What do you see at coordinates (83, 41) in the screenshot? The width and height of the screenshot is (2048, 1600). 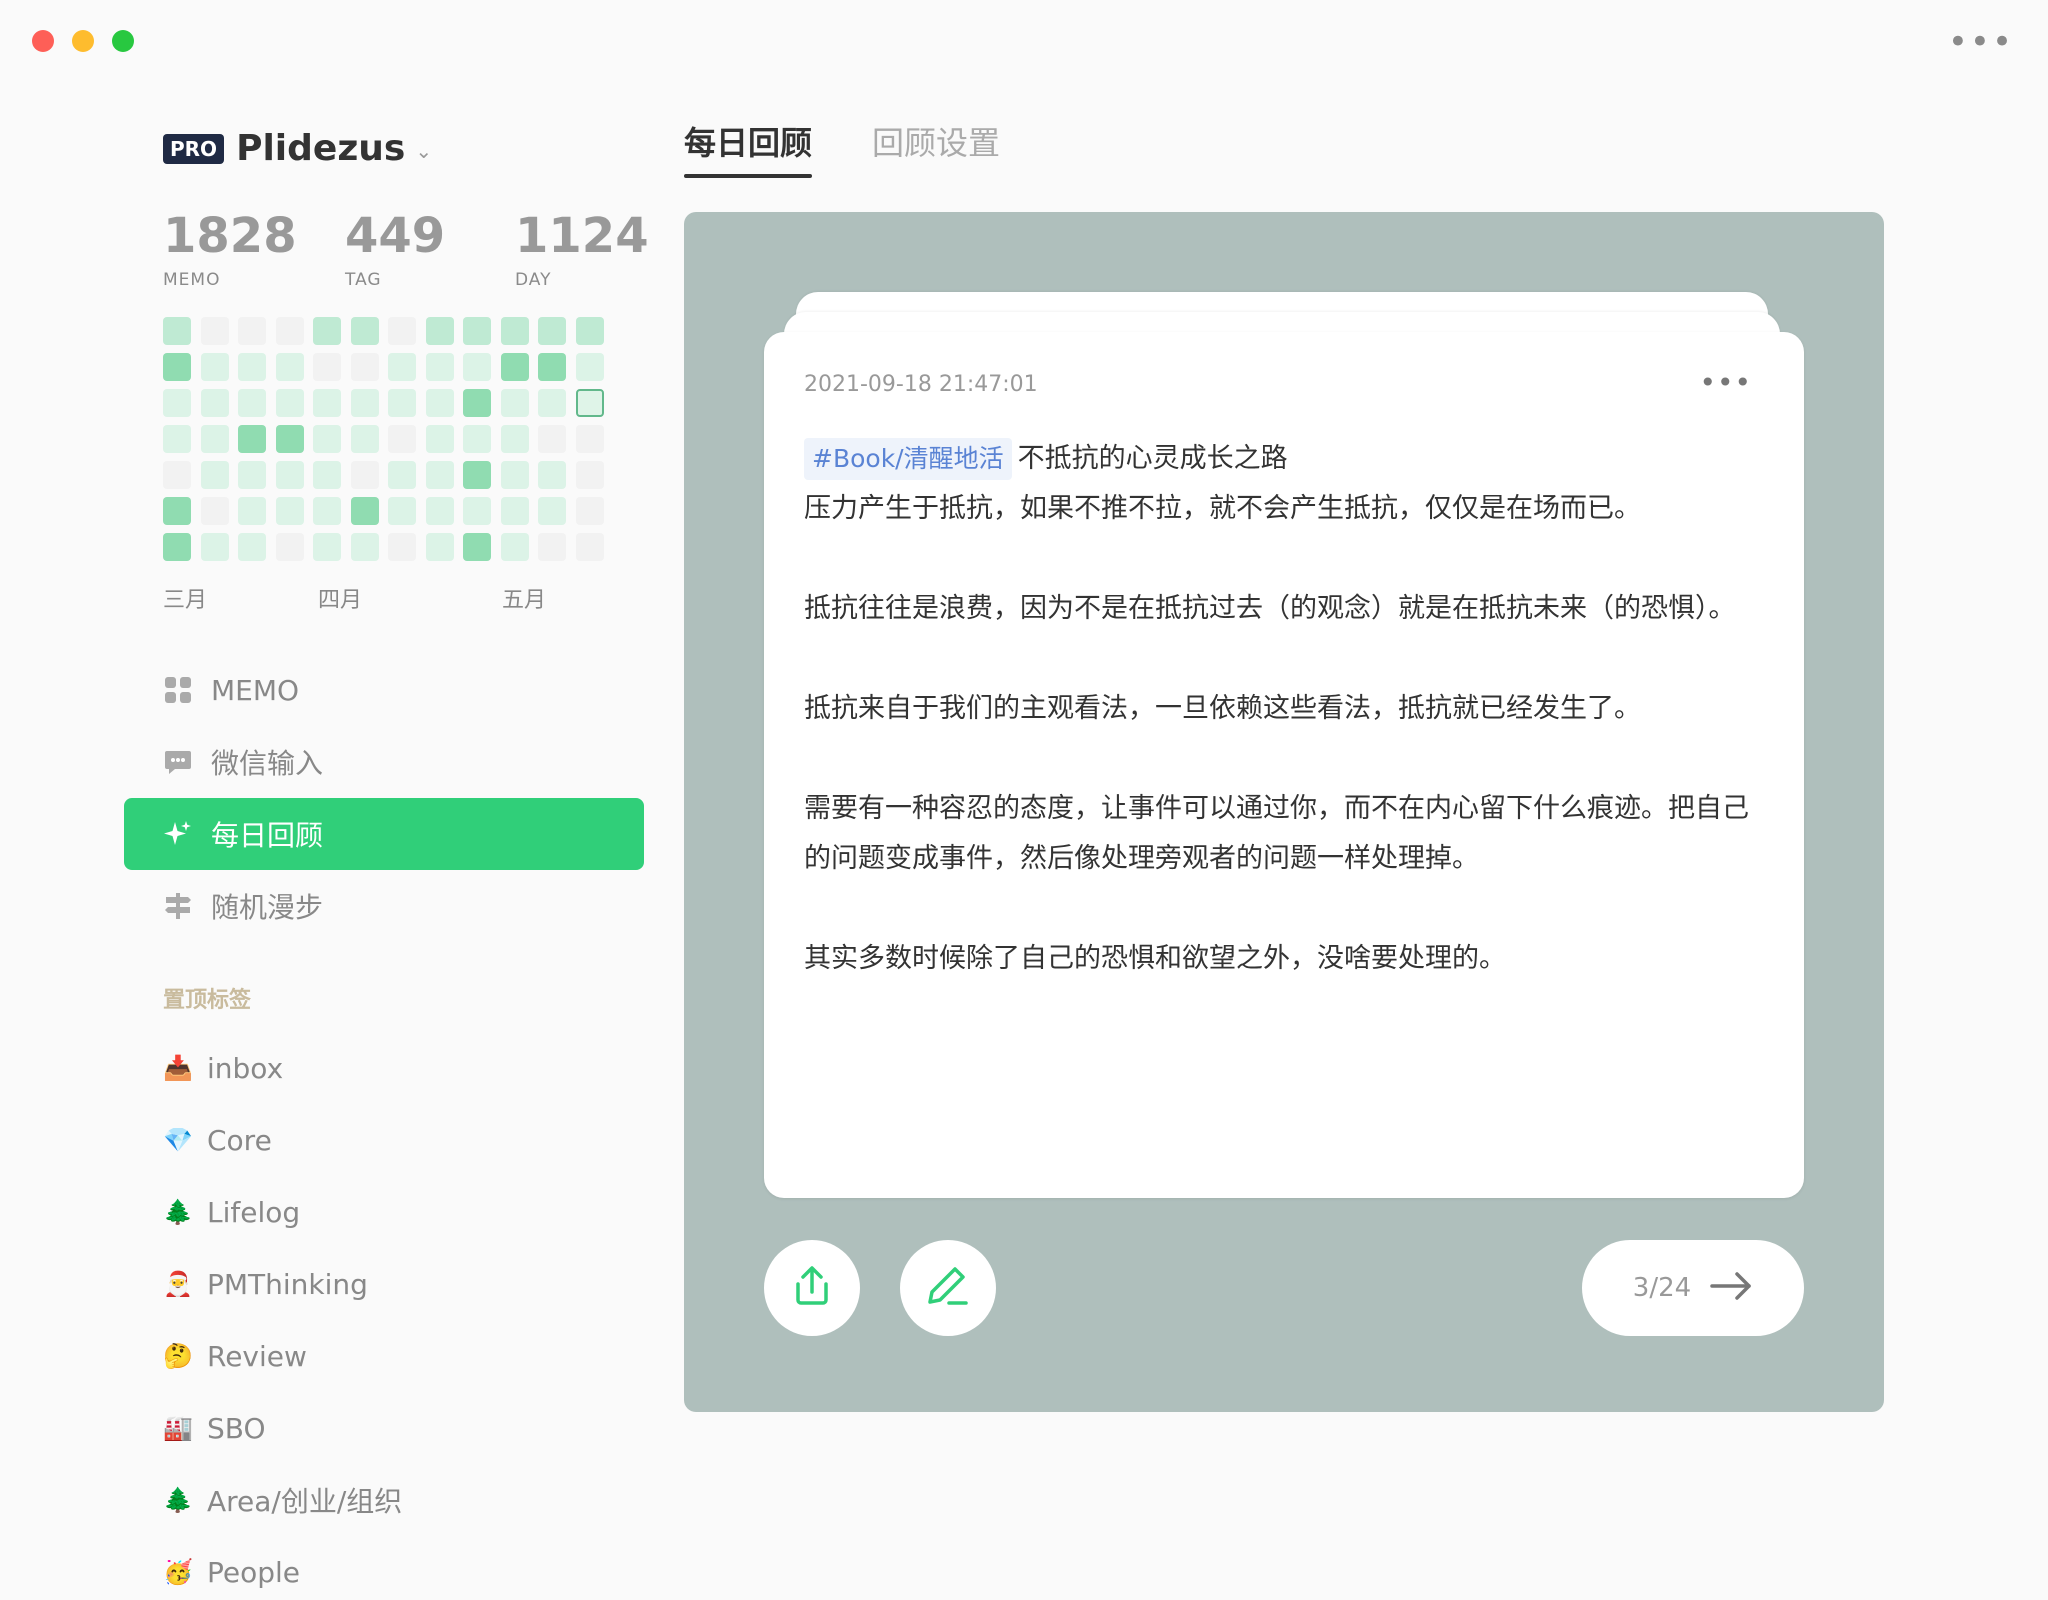 I see `minimize-window-button` at bounding box center [83, 41].